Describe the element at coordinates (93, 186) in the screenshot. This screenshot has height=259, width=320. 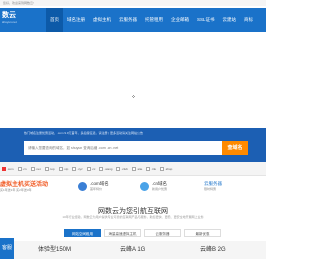
I see `promo-card-com: .com域名 首年特价` at that location.